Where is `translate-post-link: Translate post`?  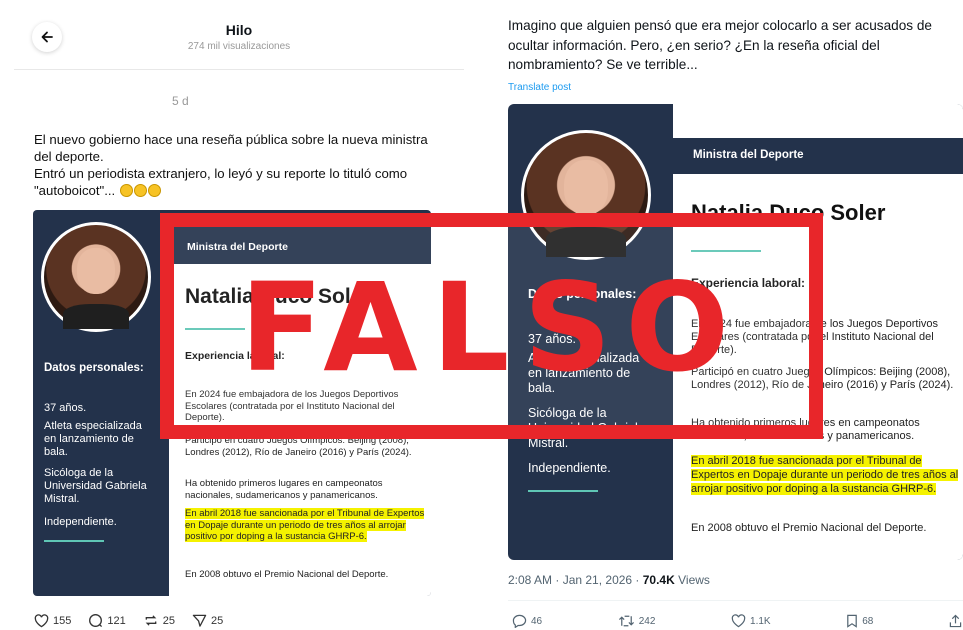 translate-post-link: Translate post is located at coordinates (539, 87).